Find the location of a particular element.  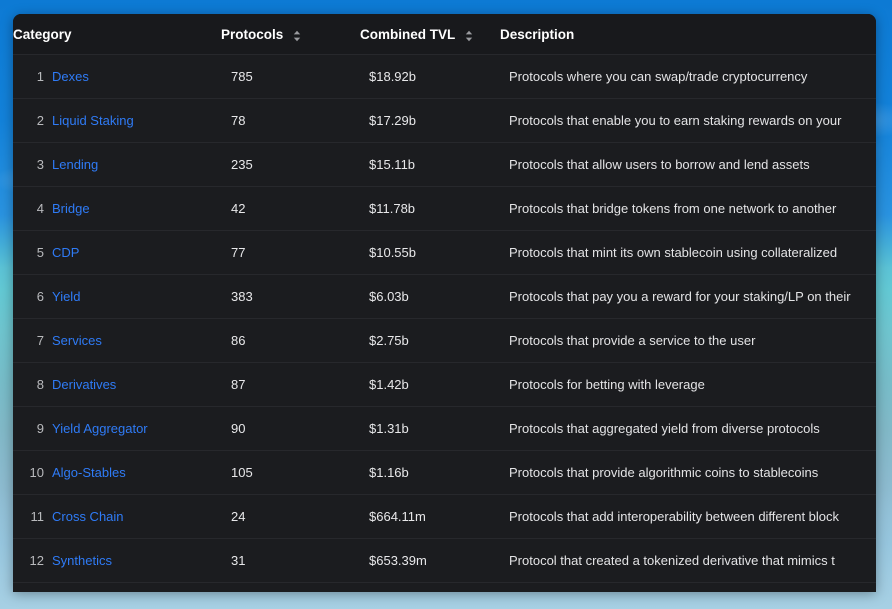

cell-category: 1 Dexes is located at coordinates (117, 76).